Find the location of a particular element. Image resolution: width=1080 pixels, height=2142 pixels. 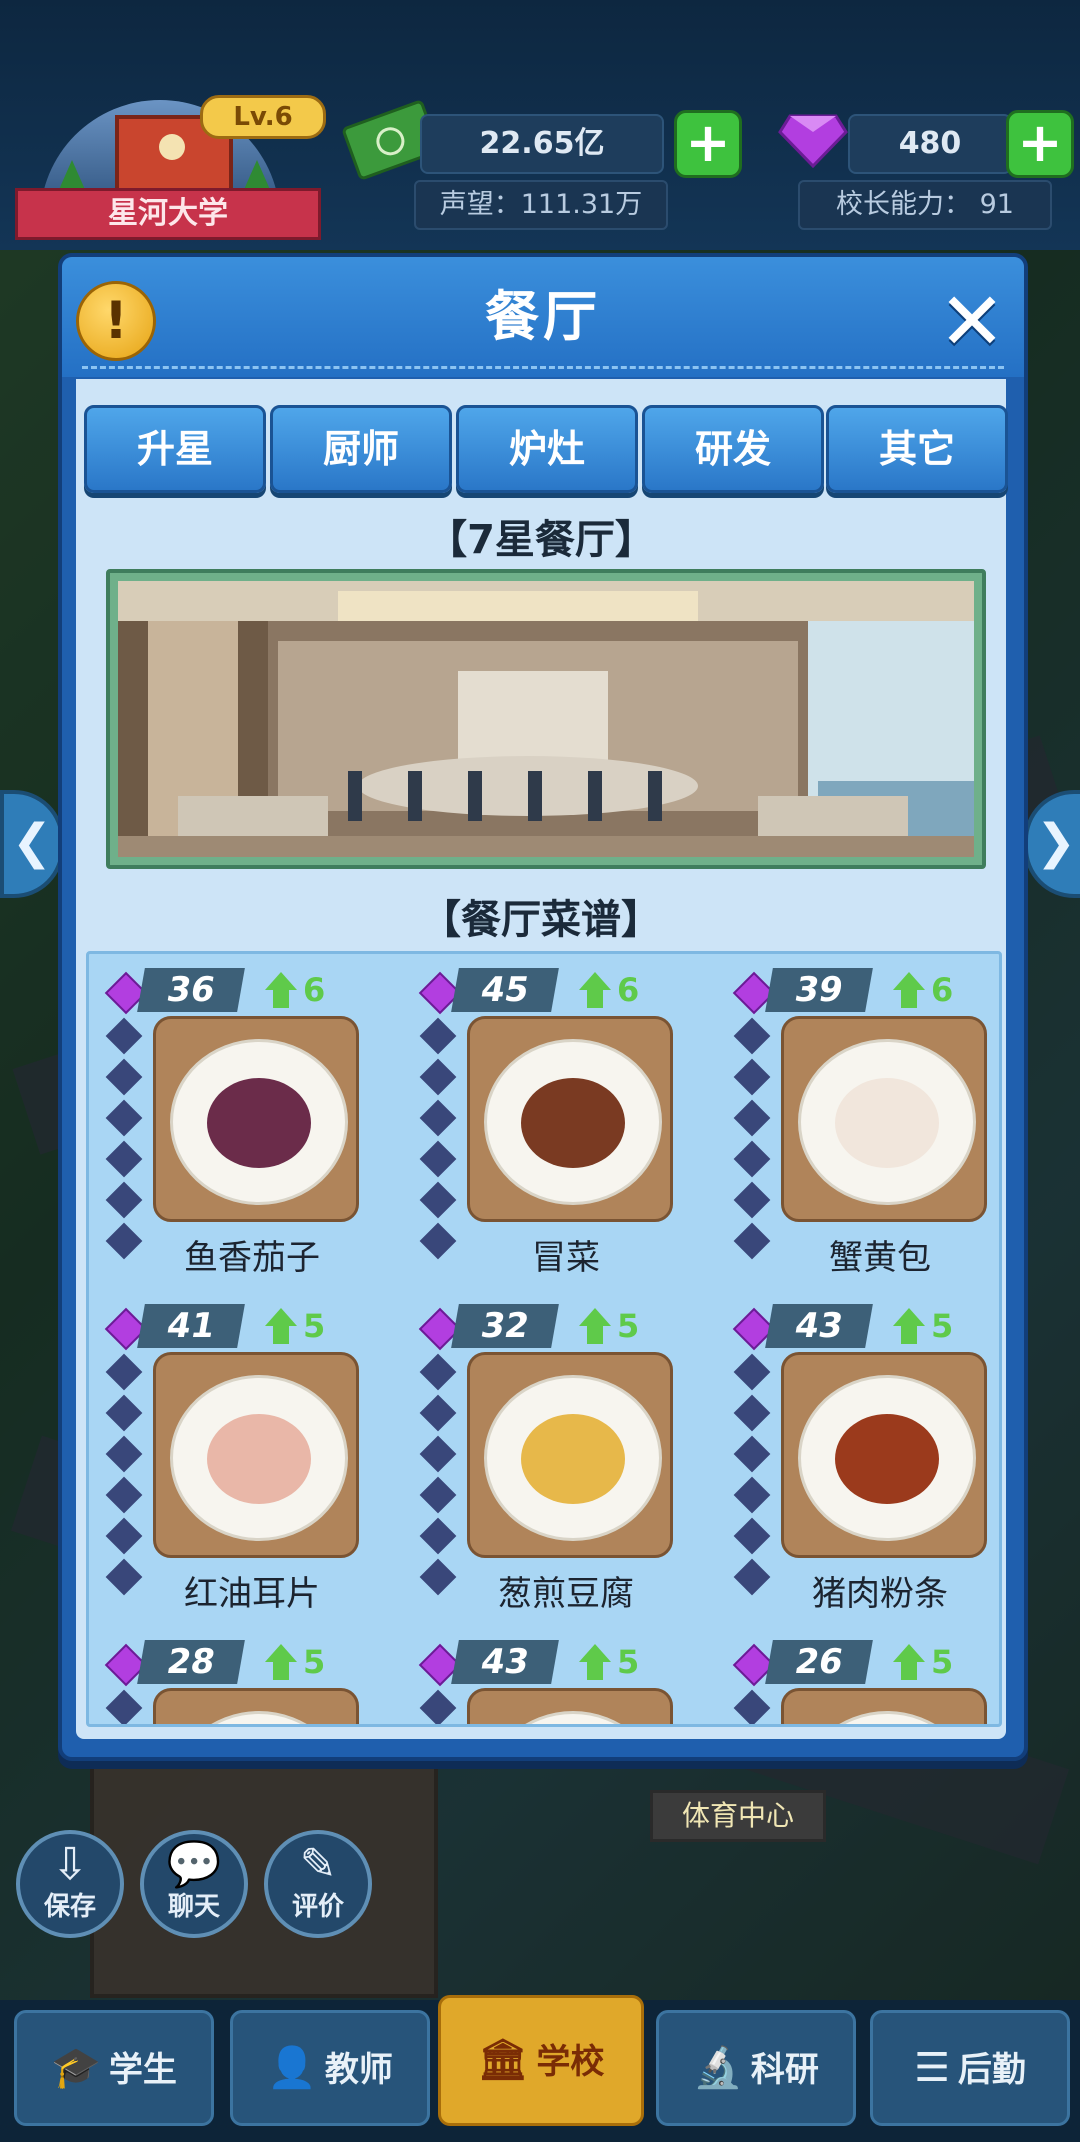

download-icon: ⇩ is located at coordinates (70, 1864).